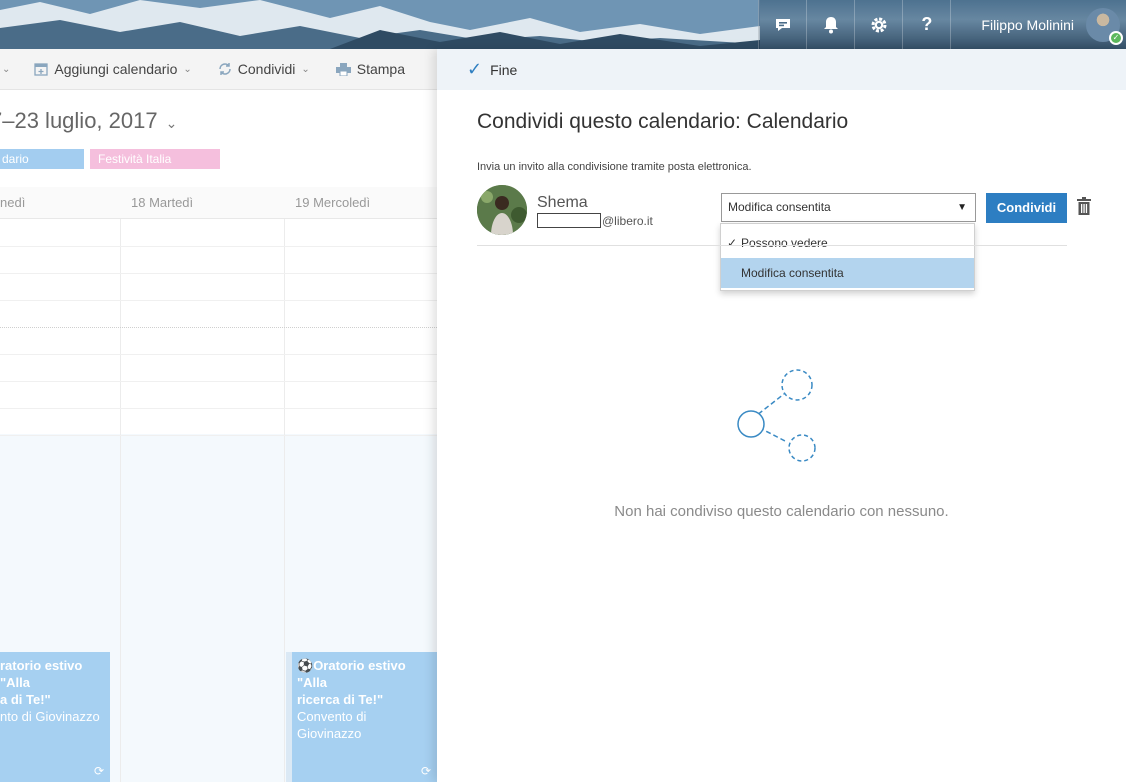 Image resolution: width=1126 pixels, height=782 pixels. I want to click on email-redacted-box, so click(569, 220).